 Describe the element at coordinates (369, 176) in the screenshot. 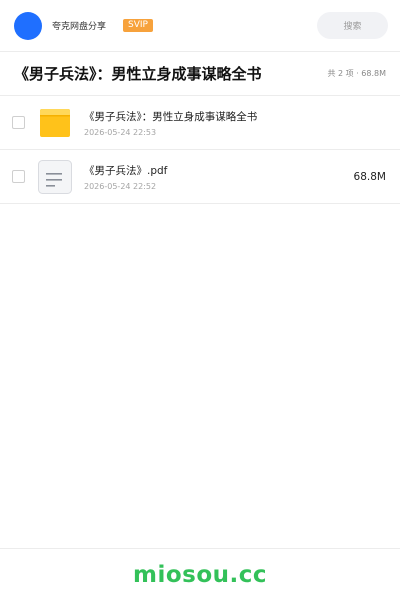

I see `file-size: 68.8M` at that location.